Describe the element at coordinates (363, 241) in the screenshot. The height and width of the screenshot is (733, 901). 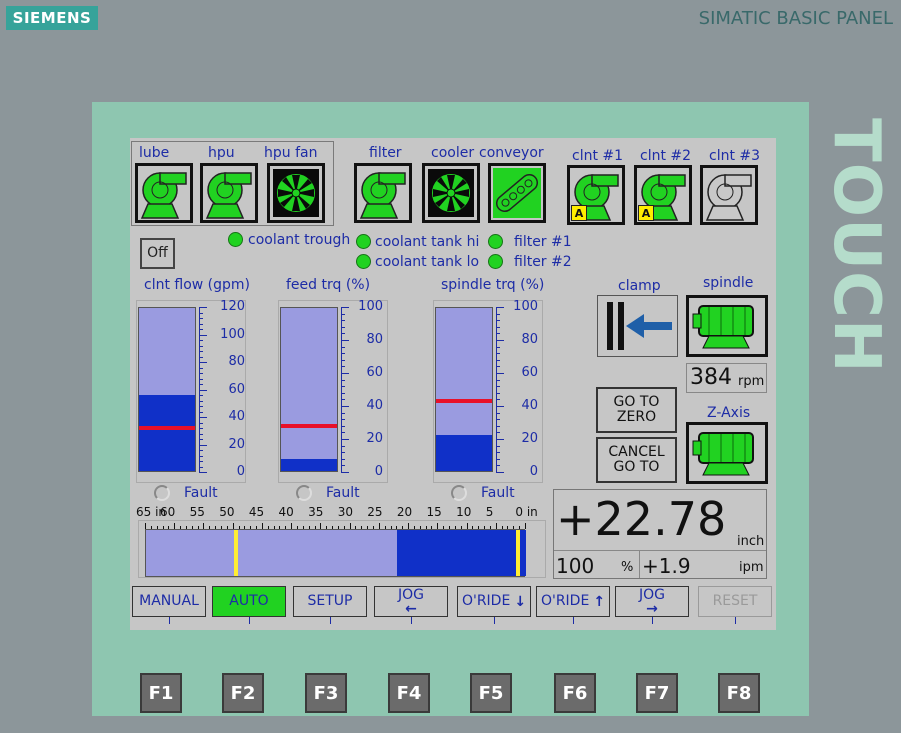
I see `coolant-tank-hi-led` at that location.